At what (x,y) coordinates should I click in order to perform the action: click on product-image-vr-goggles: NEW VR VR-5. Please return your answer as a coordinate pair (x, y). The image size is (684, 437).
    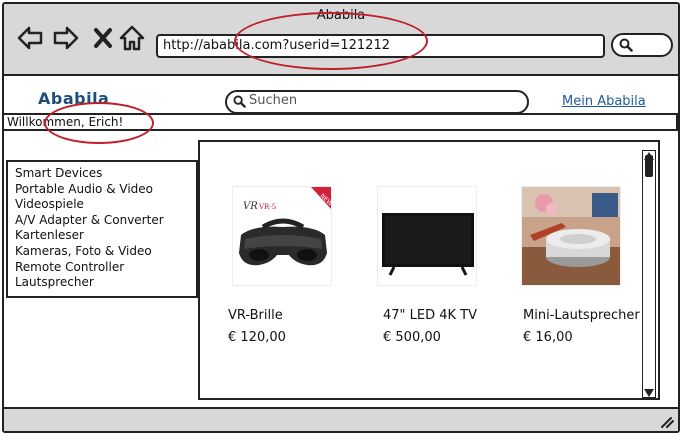
    Looking at the image, I should click on (282, 236).